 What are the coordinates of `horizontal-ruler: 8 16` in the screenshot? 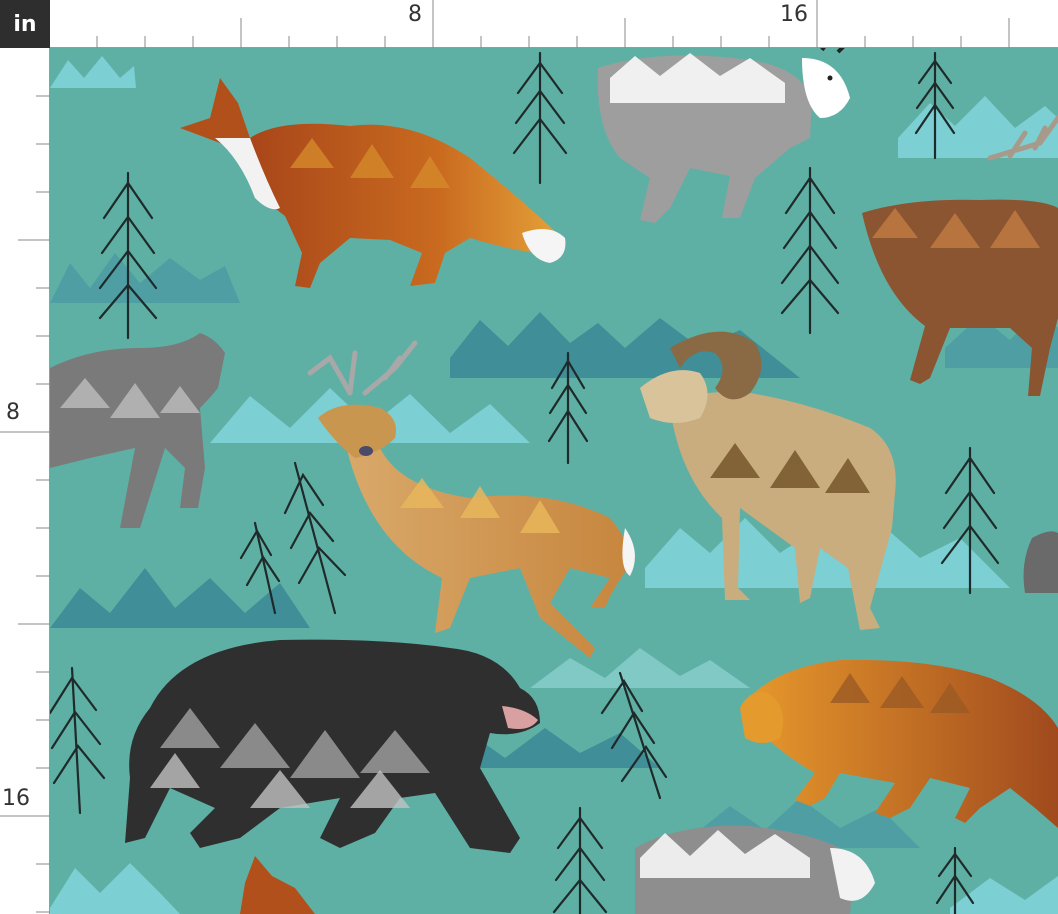 It's located at (554, 24).